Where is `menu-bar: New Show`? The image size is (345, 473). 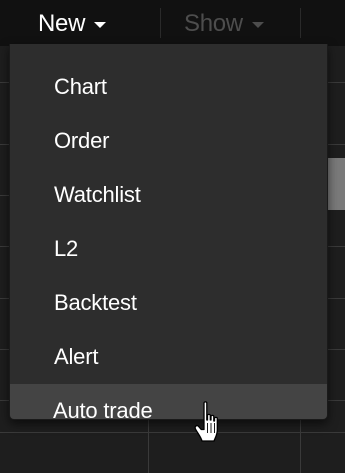
menu-bar: New Show is located at coordinates (172, 23).